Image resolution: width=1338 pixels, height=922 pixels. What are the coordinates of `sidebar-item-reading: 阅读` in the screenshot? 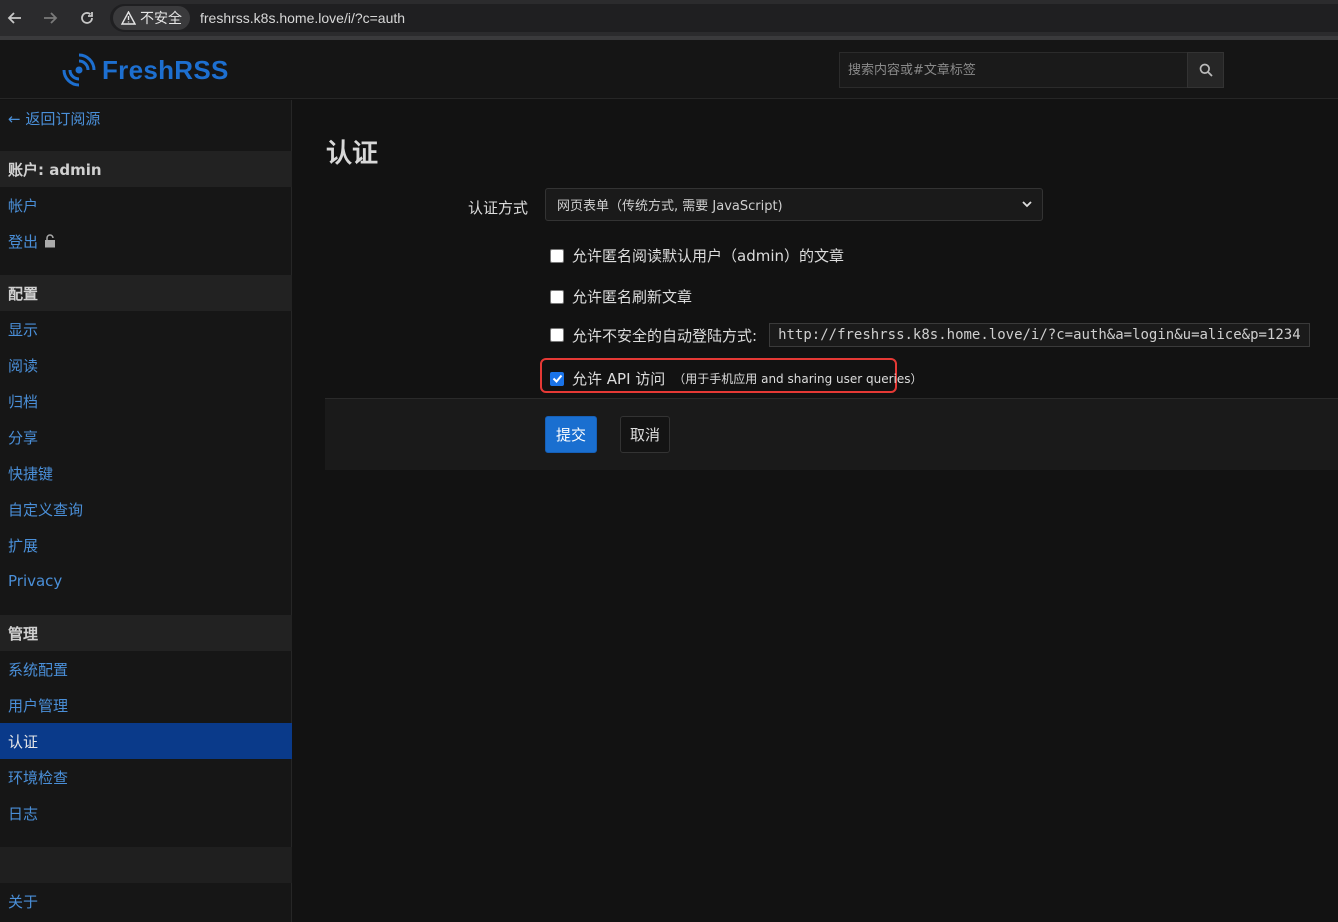 It's located at (146, 365).